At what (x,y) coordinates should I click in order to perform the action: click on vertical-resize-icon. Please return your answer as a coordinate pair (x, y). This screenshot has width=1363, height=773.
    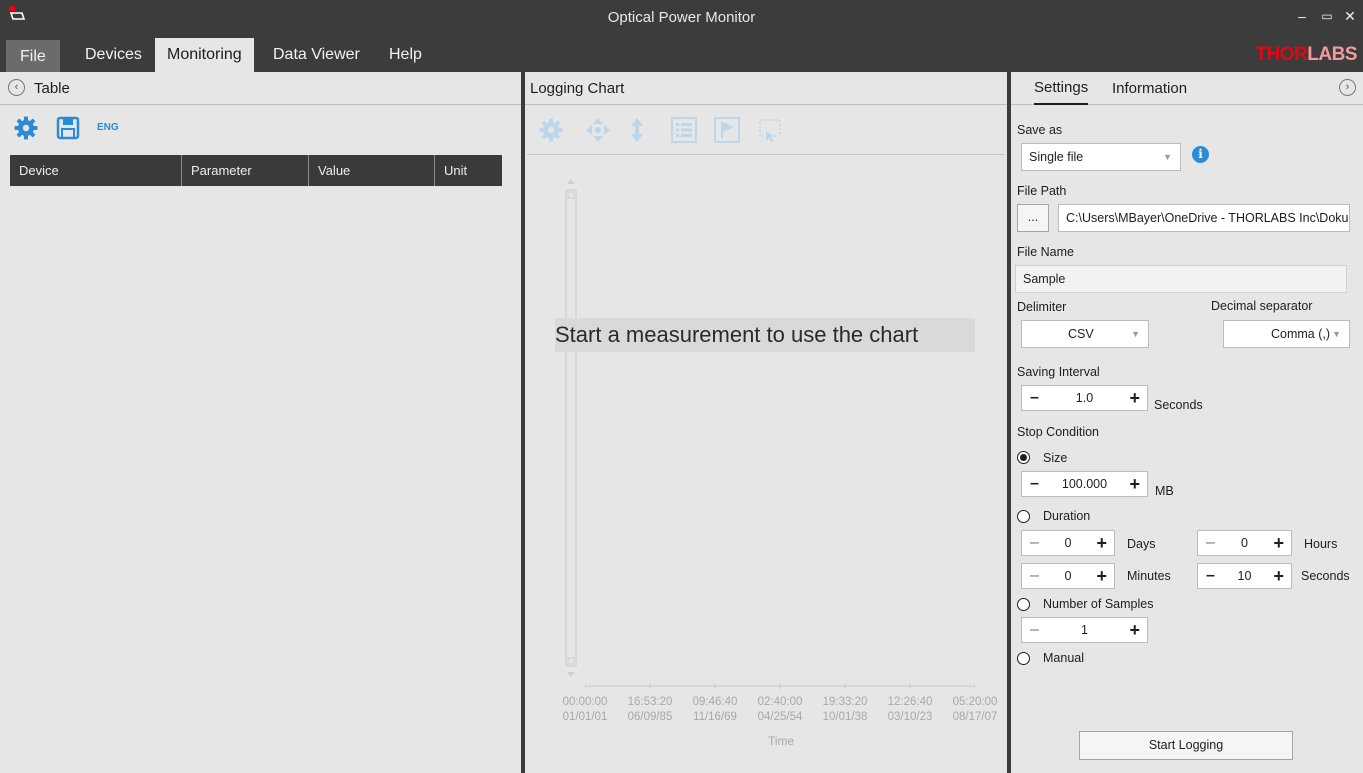
    Looking at the image, I should click on (637, 130).